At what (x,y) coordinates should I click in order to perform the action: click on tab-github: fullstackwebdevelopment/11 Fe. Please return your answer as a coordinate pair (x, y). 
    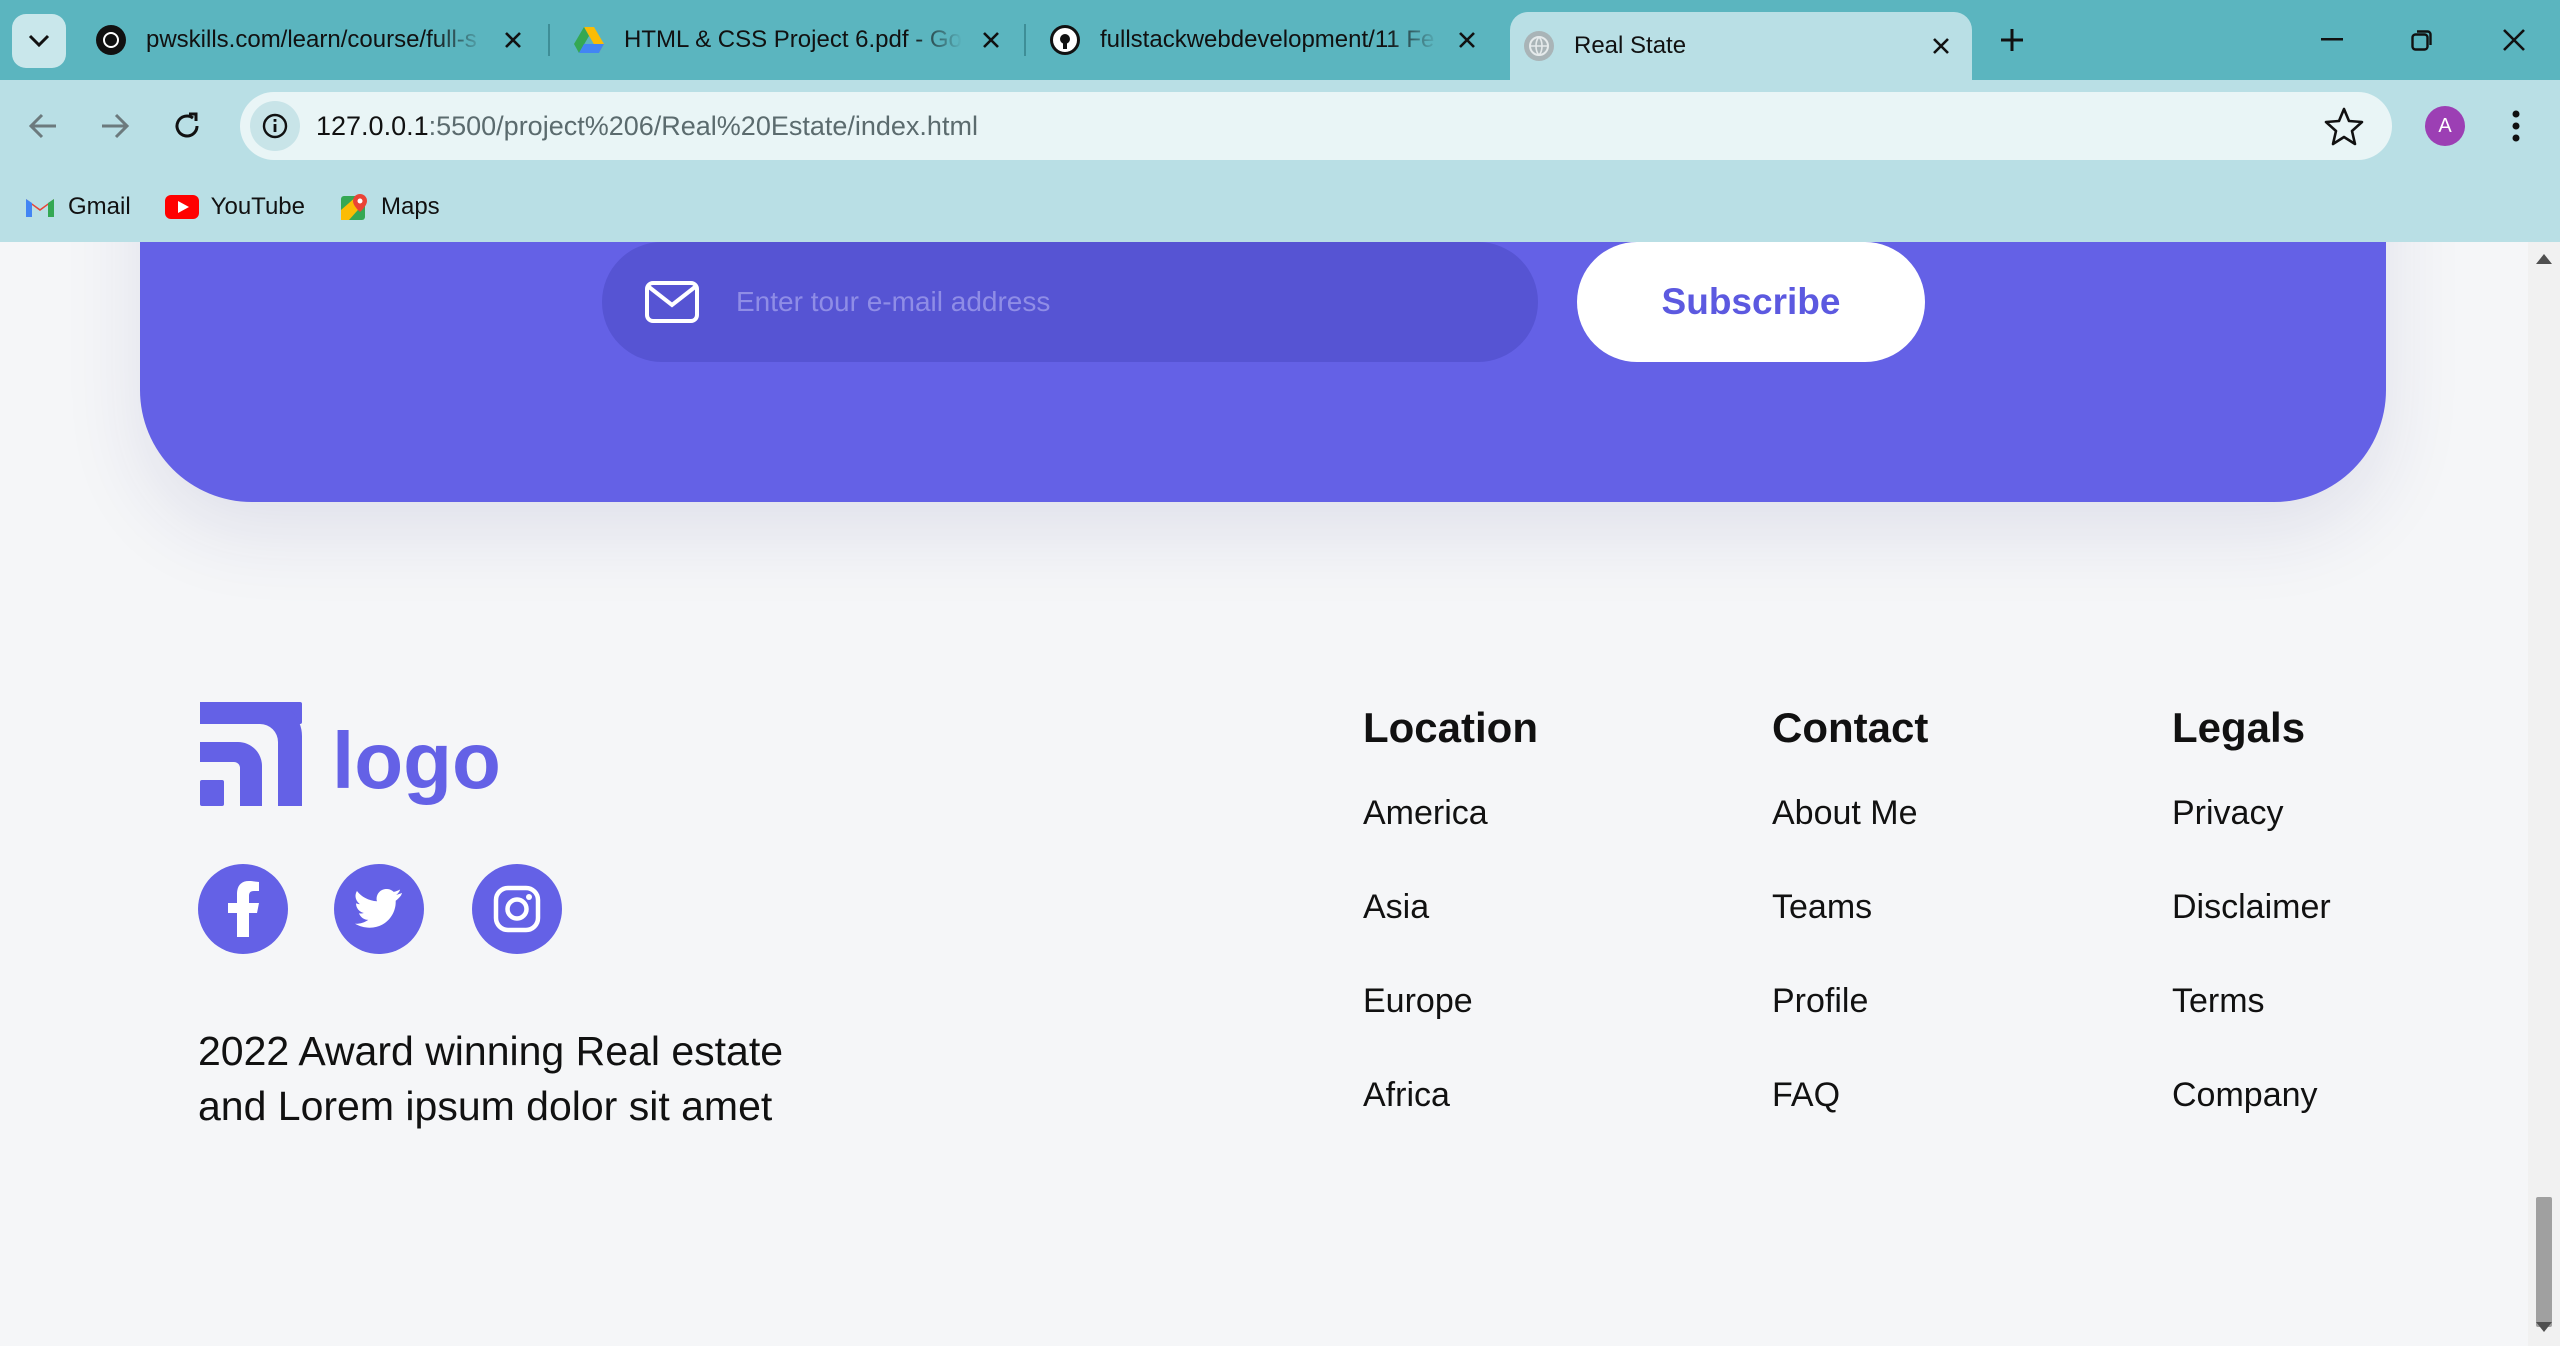
    Looking at the image, I should click on (1266, 40).